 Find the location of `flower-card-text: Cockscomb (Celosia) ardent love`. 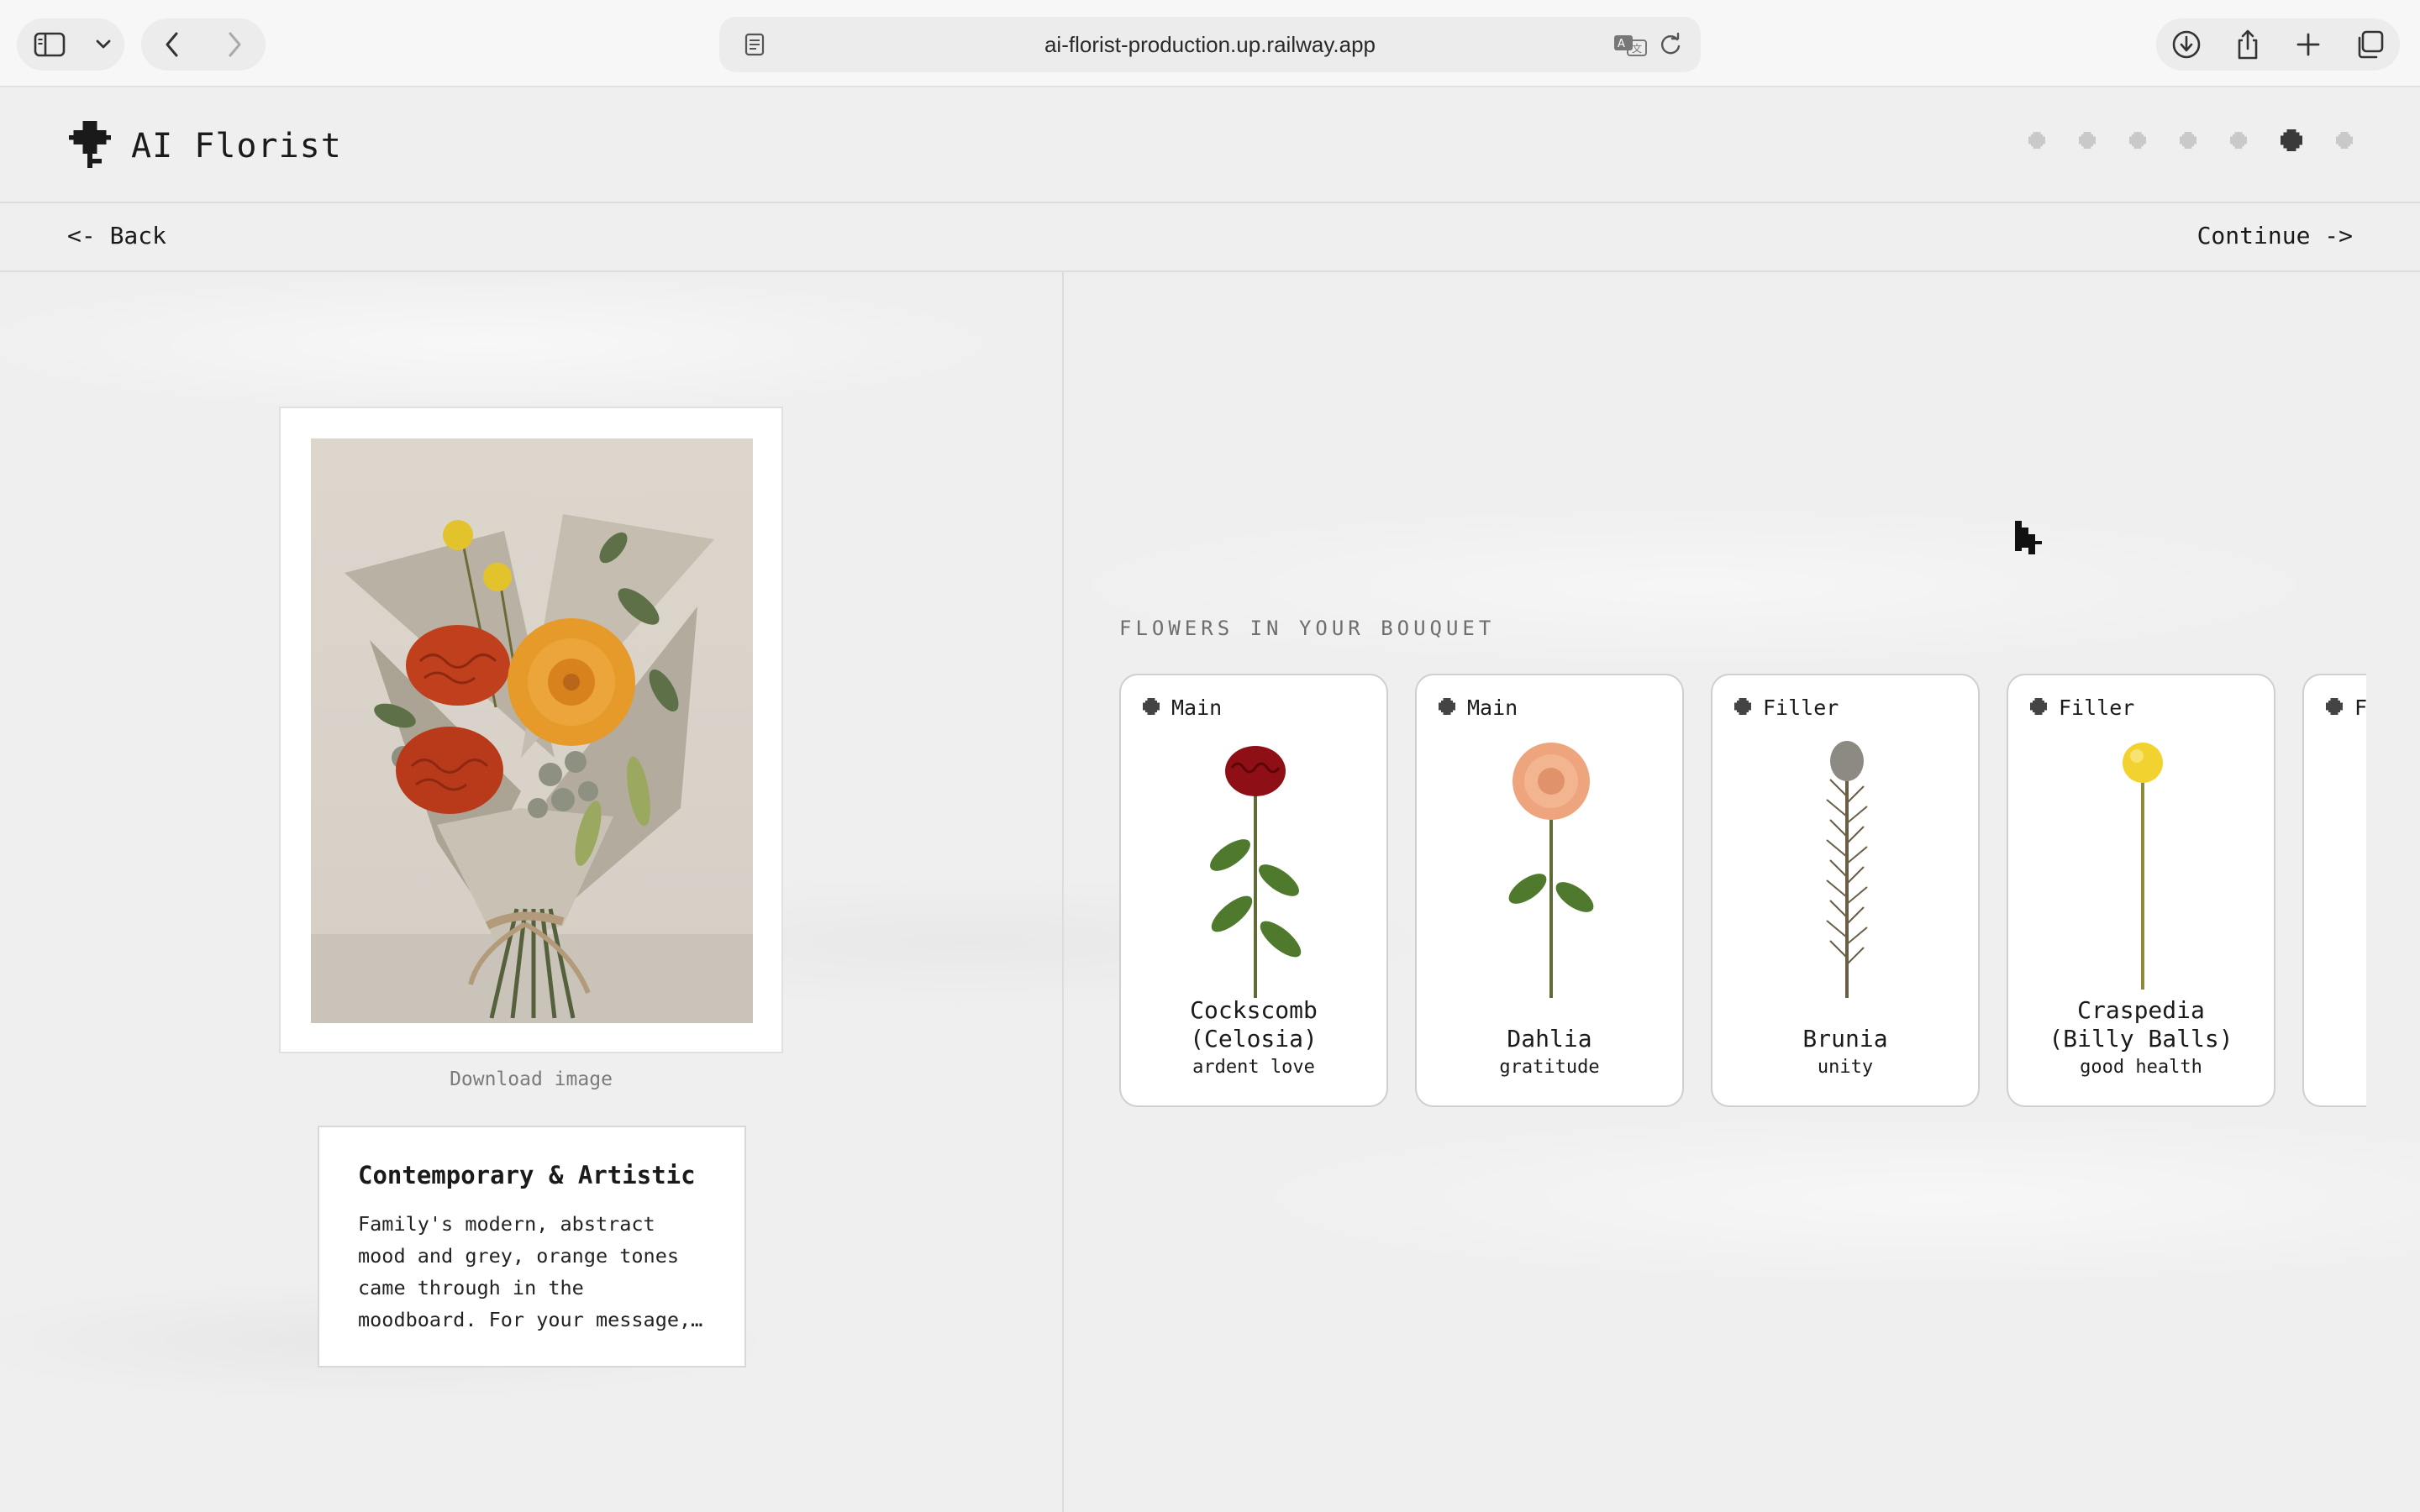

flower-card-text: Cockscomb (Celosia) ardent love is located at coordinates (1254, 1038).